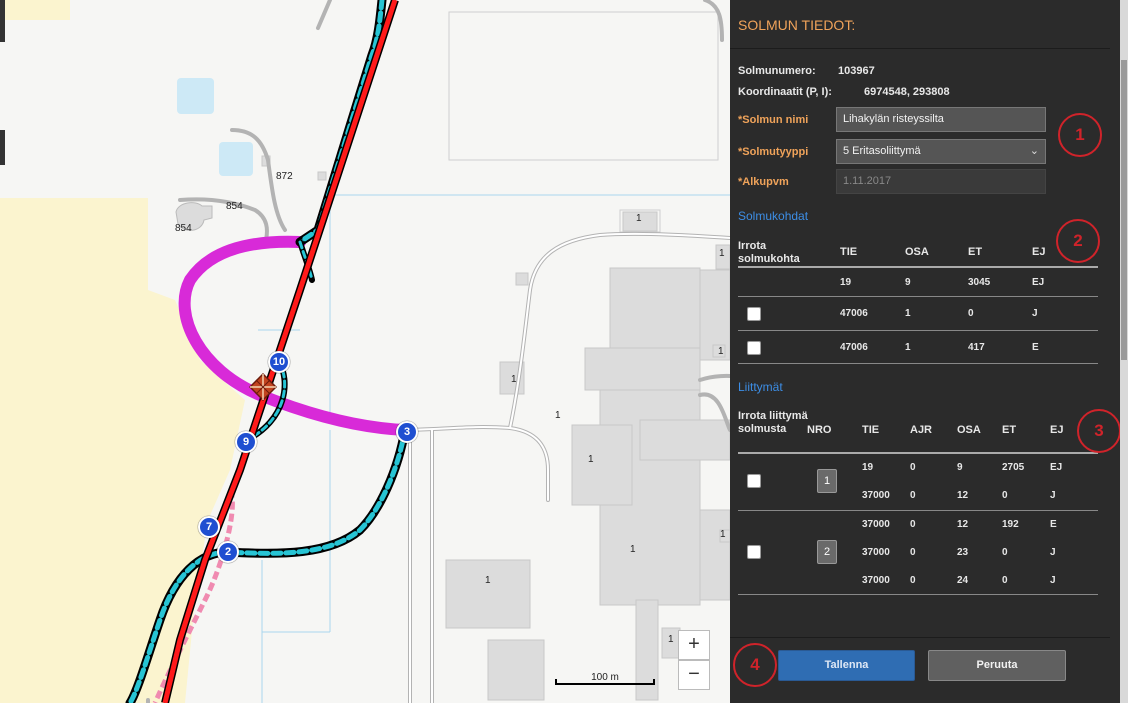 The width and height of the screenshot is (1128, 703). Describe the element at coordinates (263, 387) in the screenshot. I see `node-junction-icon` at that location.